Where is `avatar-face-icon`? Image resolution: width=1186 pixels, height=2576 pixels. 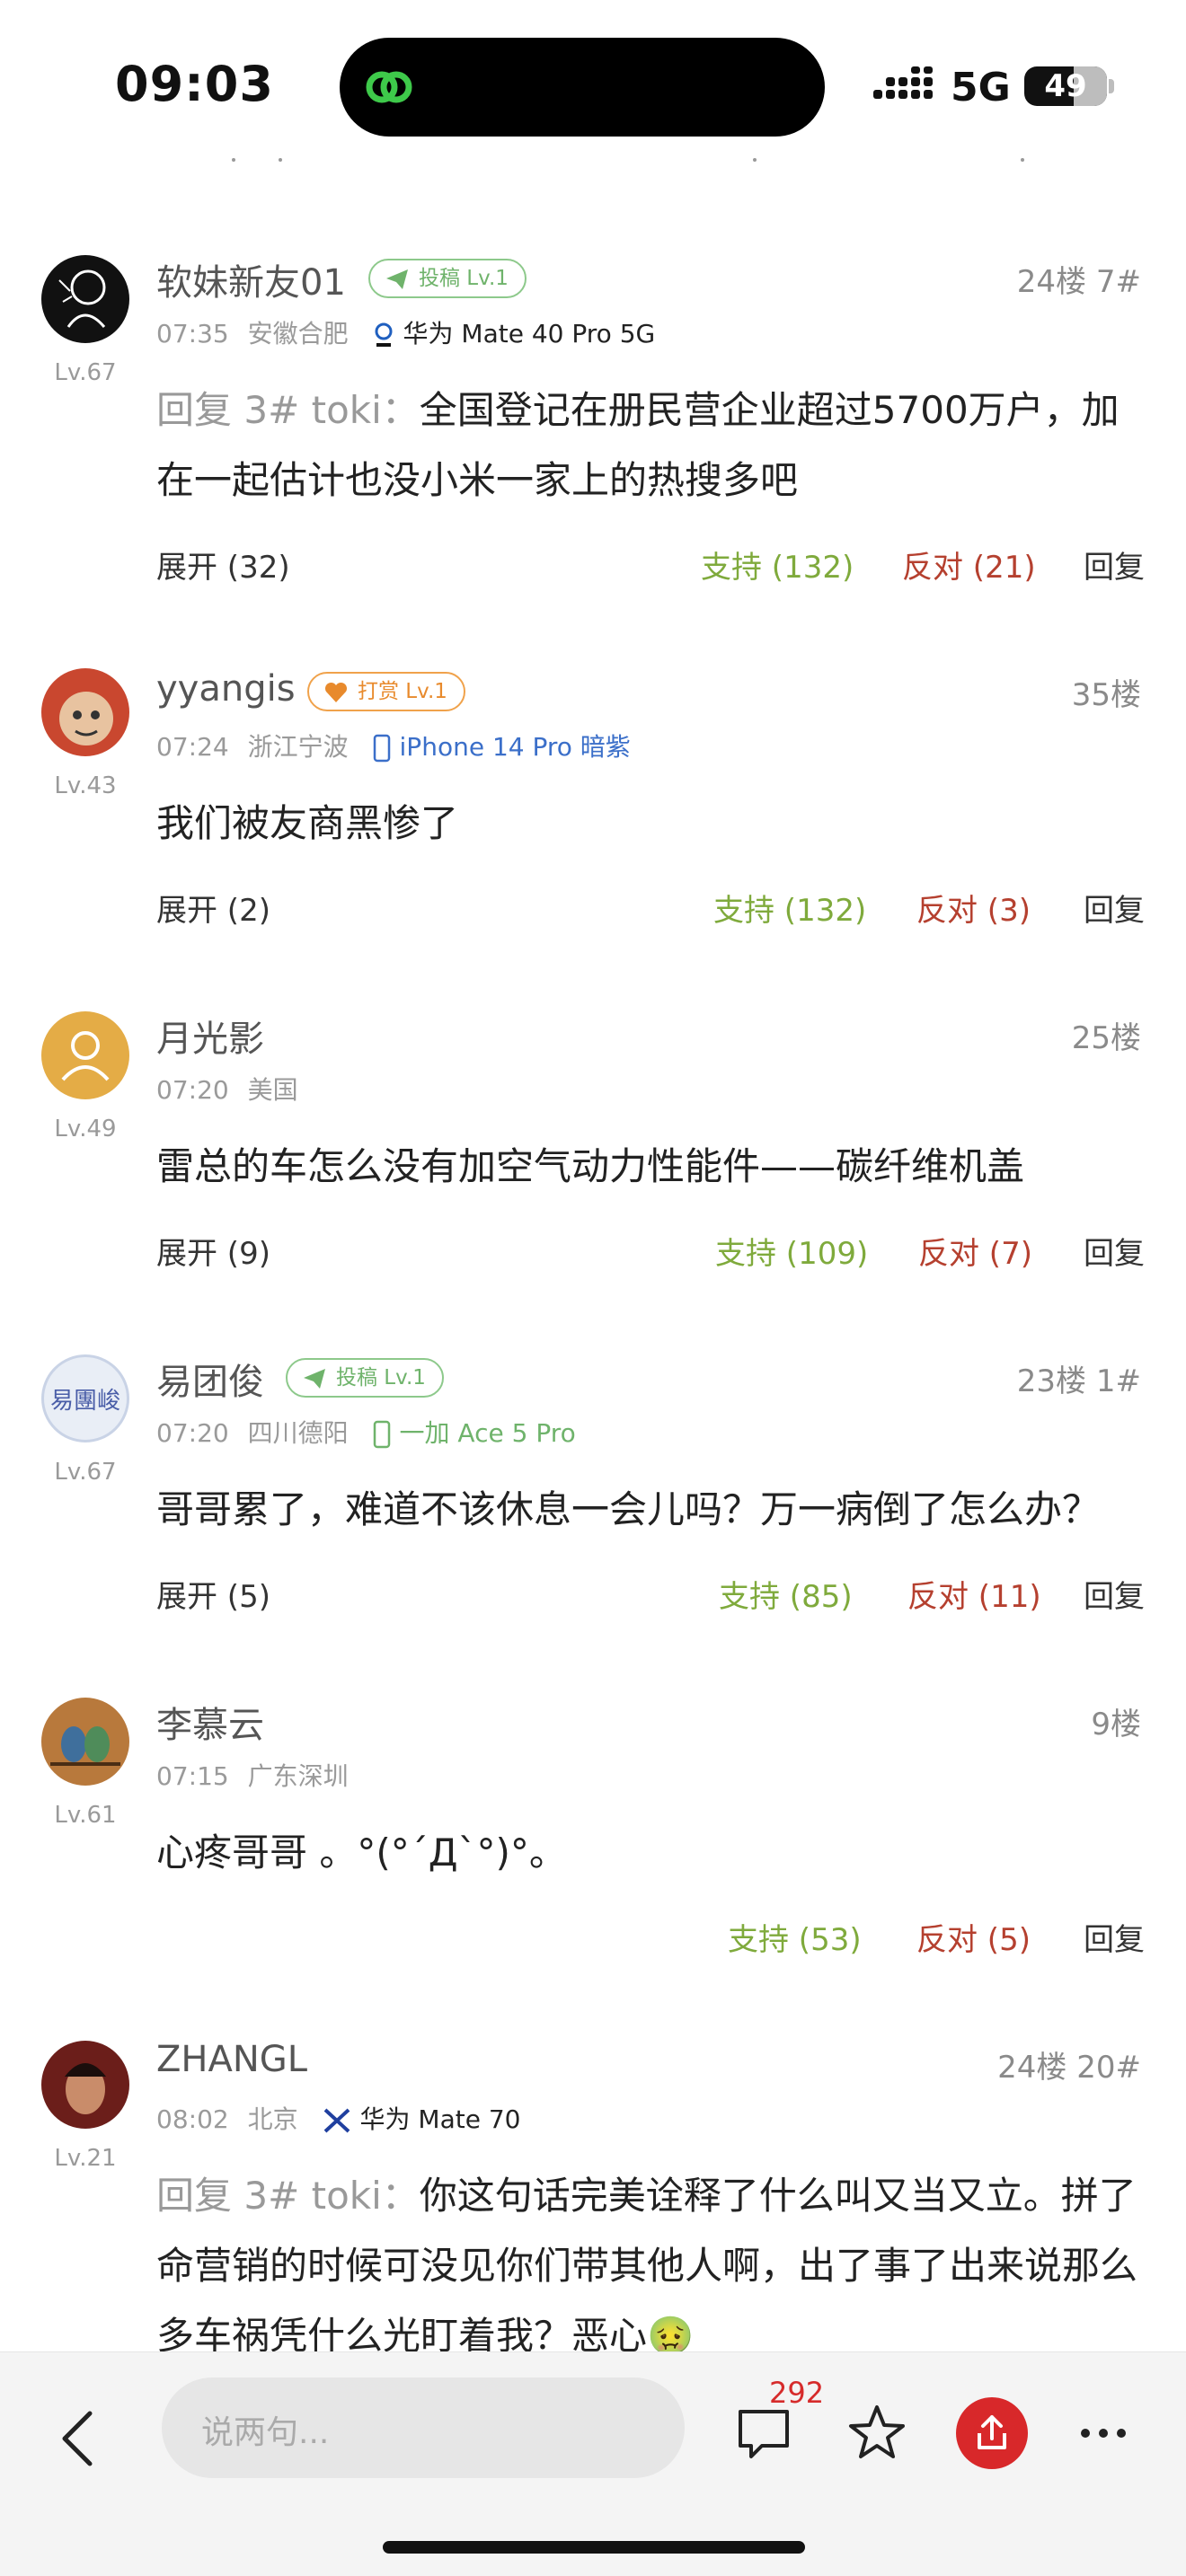 avatar-face-icon is located at coordinates (86, 718).